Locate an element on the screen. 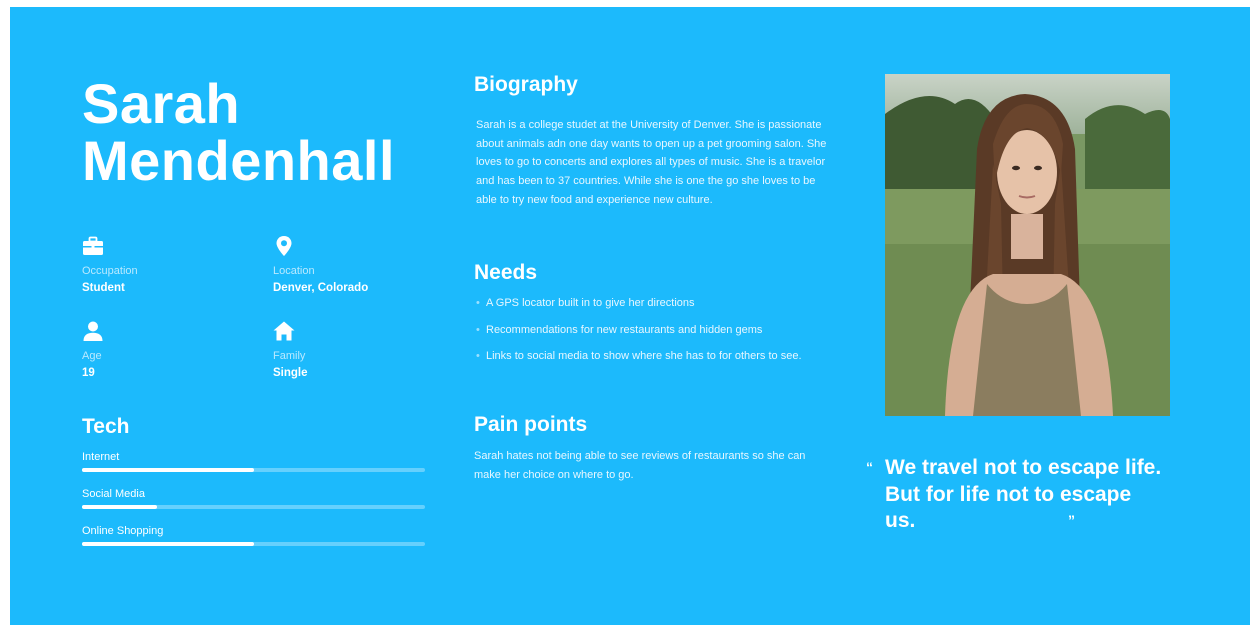  biography-heading: Biography is located at coordinates (526, 84).